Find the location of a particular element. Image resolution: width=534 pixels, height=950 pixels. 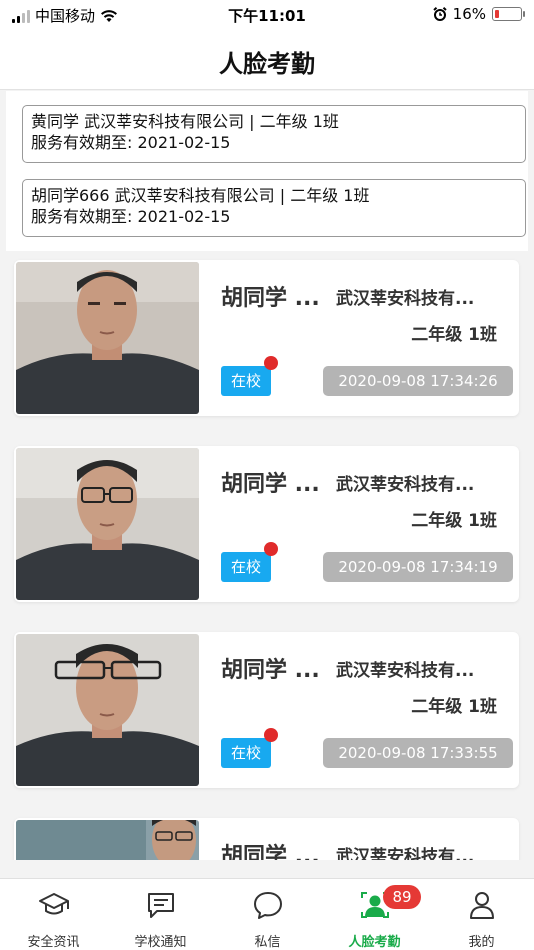

user-icon is located at coordinates (482, 905).